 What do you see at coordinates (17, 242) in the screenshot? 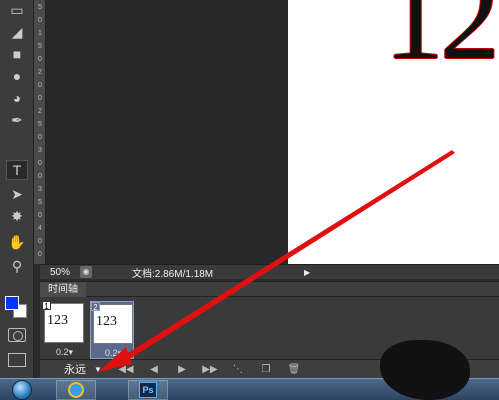
I see `hand-icon: ✋` at bounding box center [17, 242].